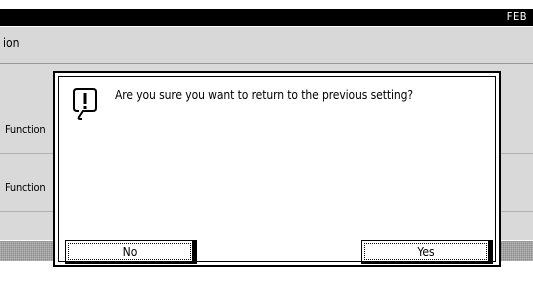 The height and width of the screenshot is (284, 533). What do you see at coordinates (11, 43) in the screenshot?
I see `background-title: ion` at bounding box center [11, 43].